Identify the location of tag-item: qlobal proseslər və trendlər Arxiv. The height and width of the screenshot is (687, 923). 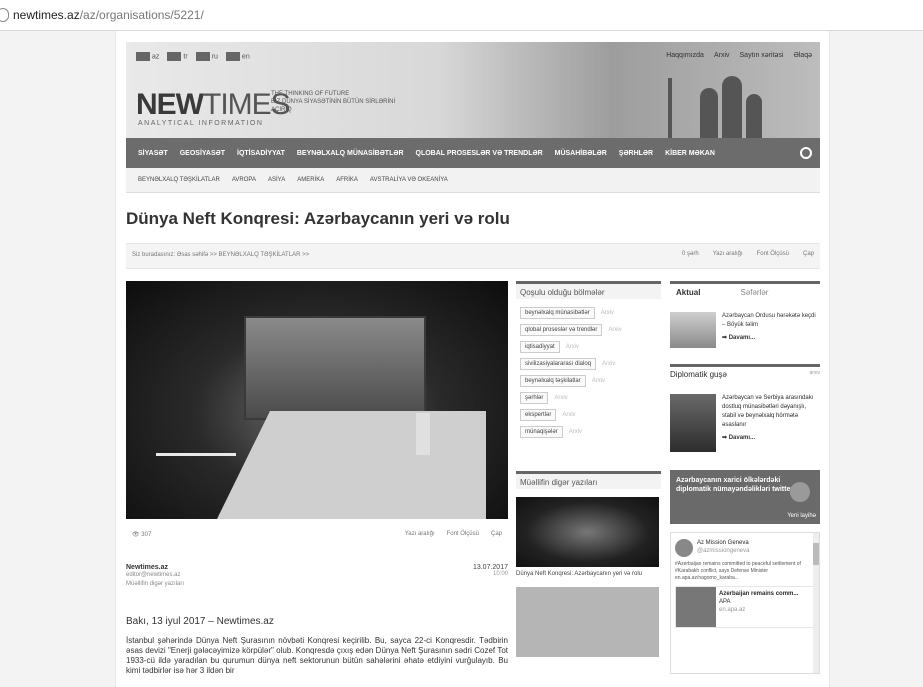
(588, 330).